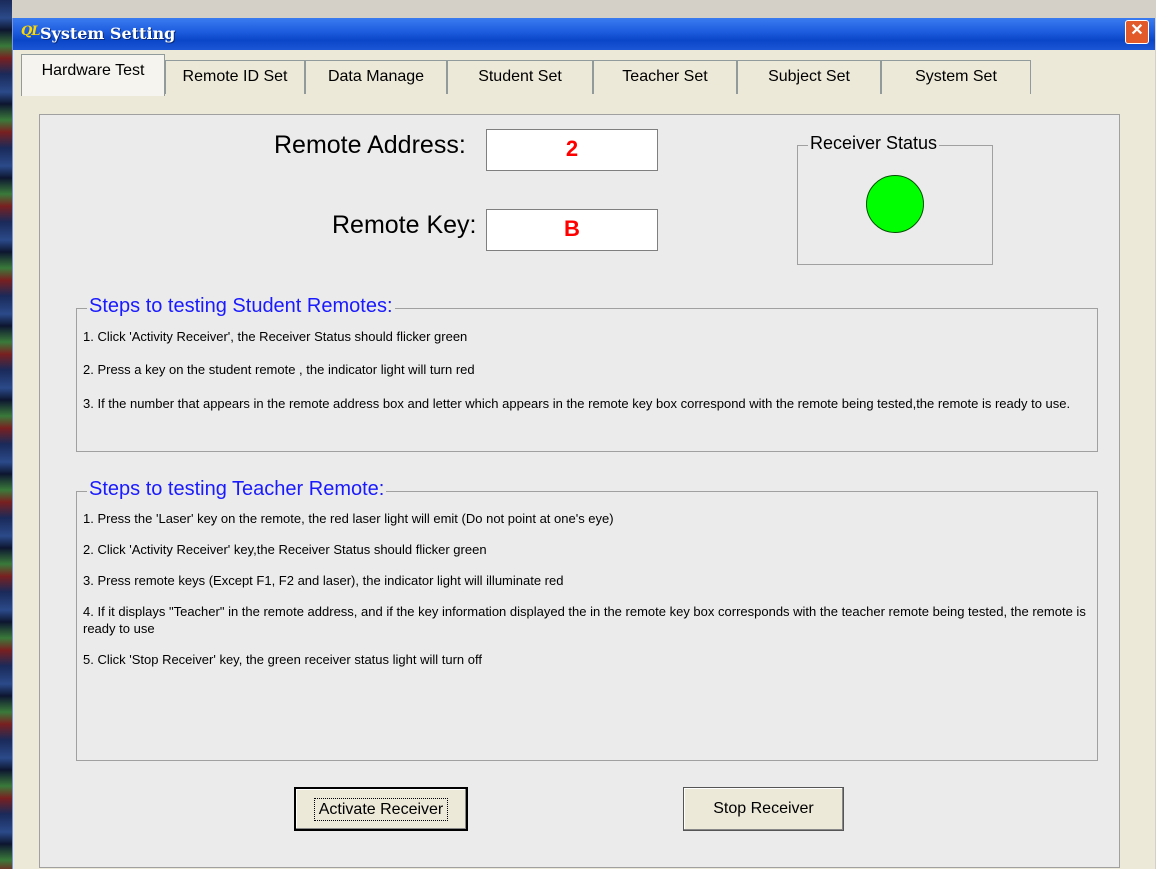 Image resolution: width=1156 pixels, height=869 pixels. Describe the element at coordinates (584, 34) in the screenshot. I see `title-bar: QL System Setting ✕` at that location.